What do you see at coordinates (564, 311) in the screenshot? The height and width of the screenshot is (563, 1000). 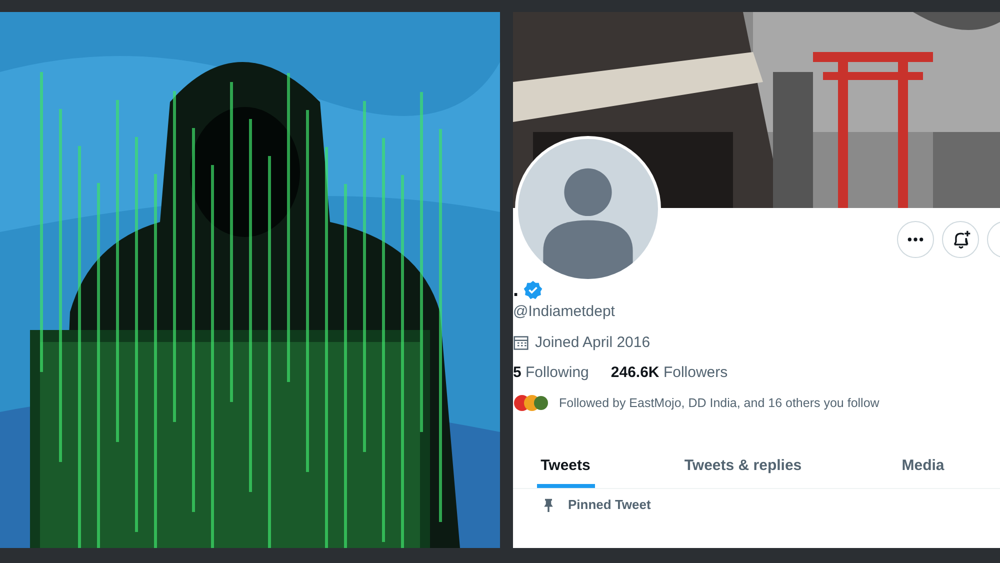 I see `handle-text: @Indiametdept` at bounding box center [564, 311].